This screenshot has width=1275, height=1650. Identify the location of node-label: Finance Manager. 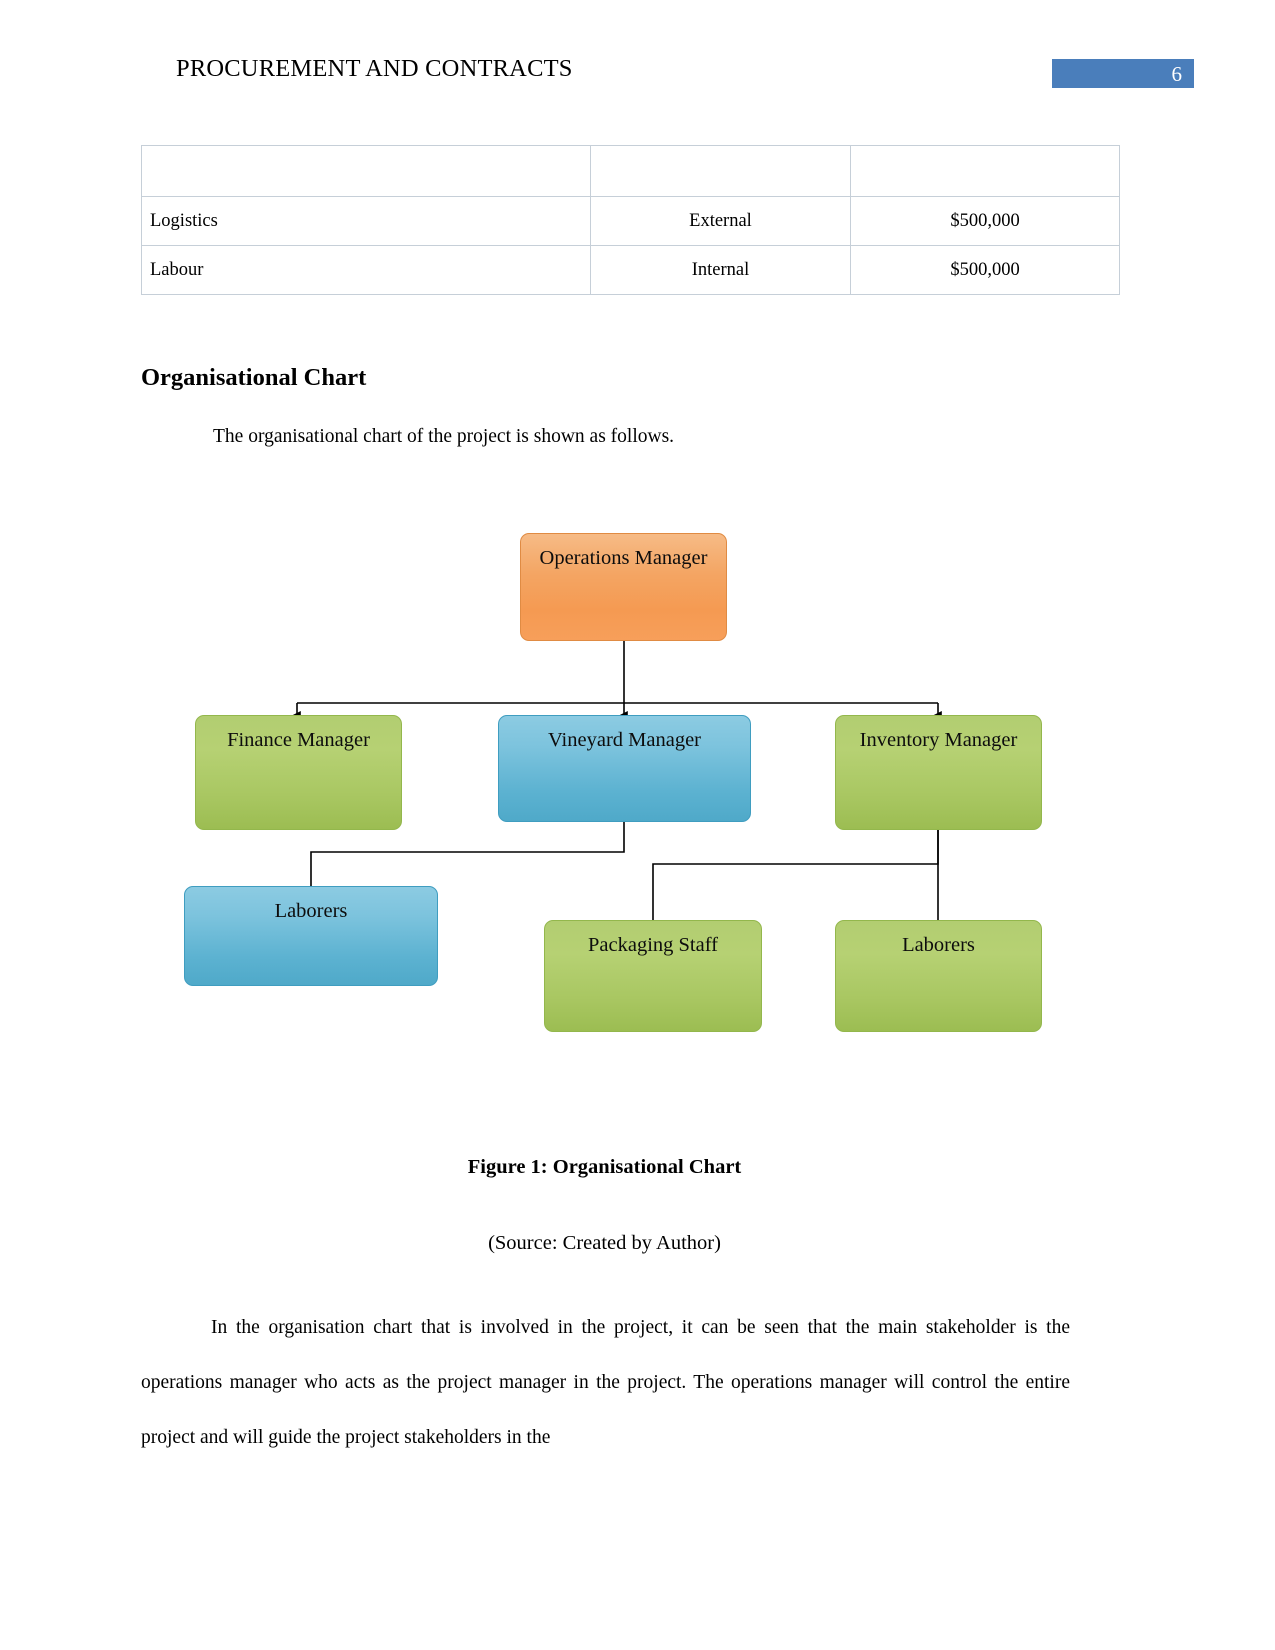
(298, 740).